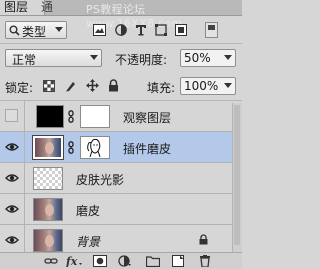  I want to click on filter-toggle-knob, so click(211, 27).